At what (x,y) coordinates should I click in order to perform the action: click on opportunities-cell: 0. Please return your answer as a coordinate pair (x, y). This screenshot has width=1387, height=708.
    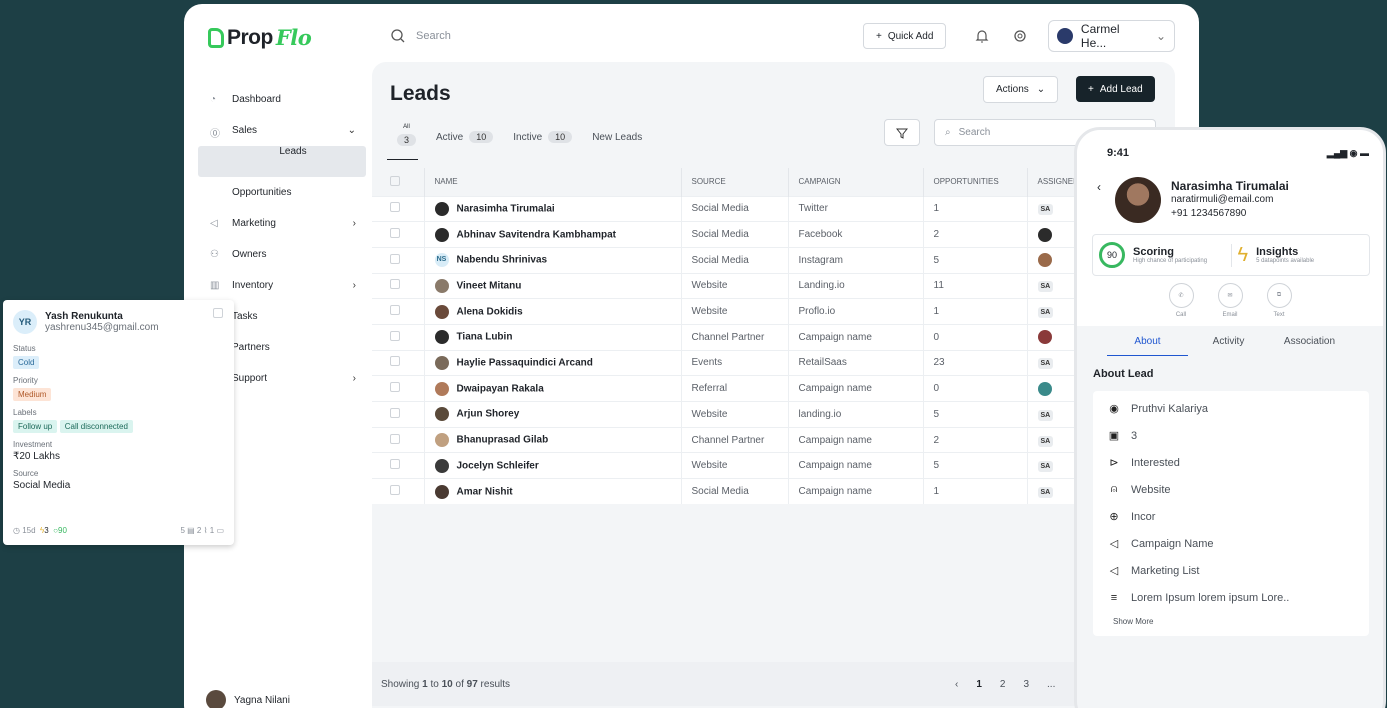
    Looking at the image, I should click on (975, 337).